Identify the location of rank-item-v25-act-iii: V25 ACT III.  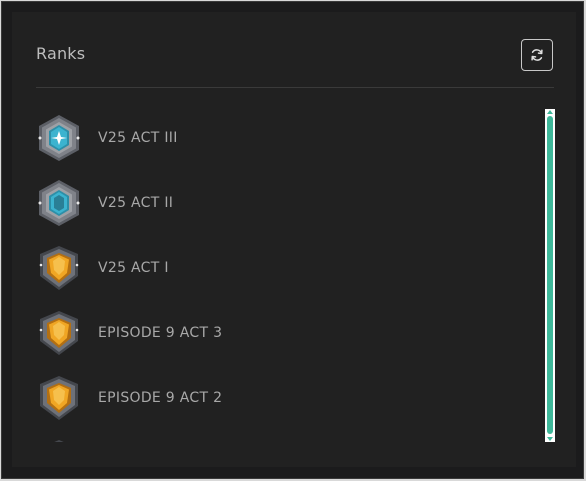
(287, 138).